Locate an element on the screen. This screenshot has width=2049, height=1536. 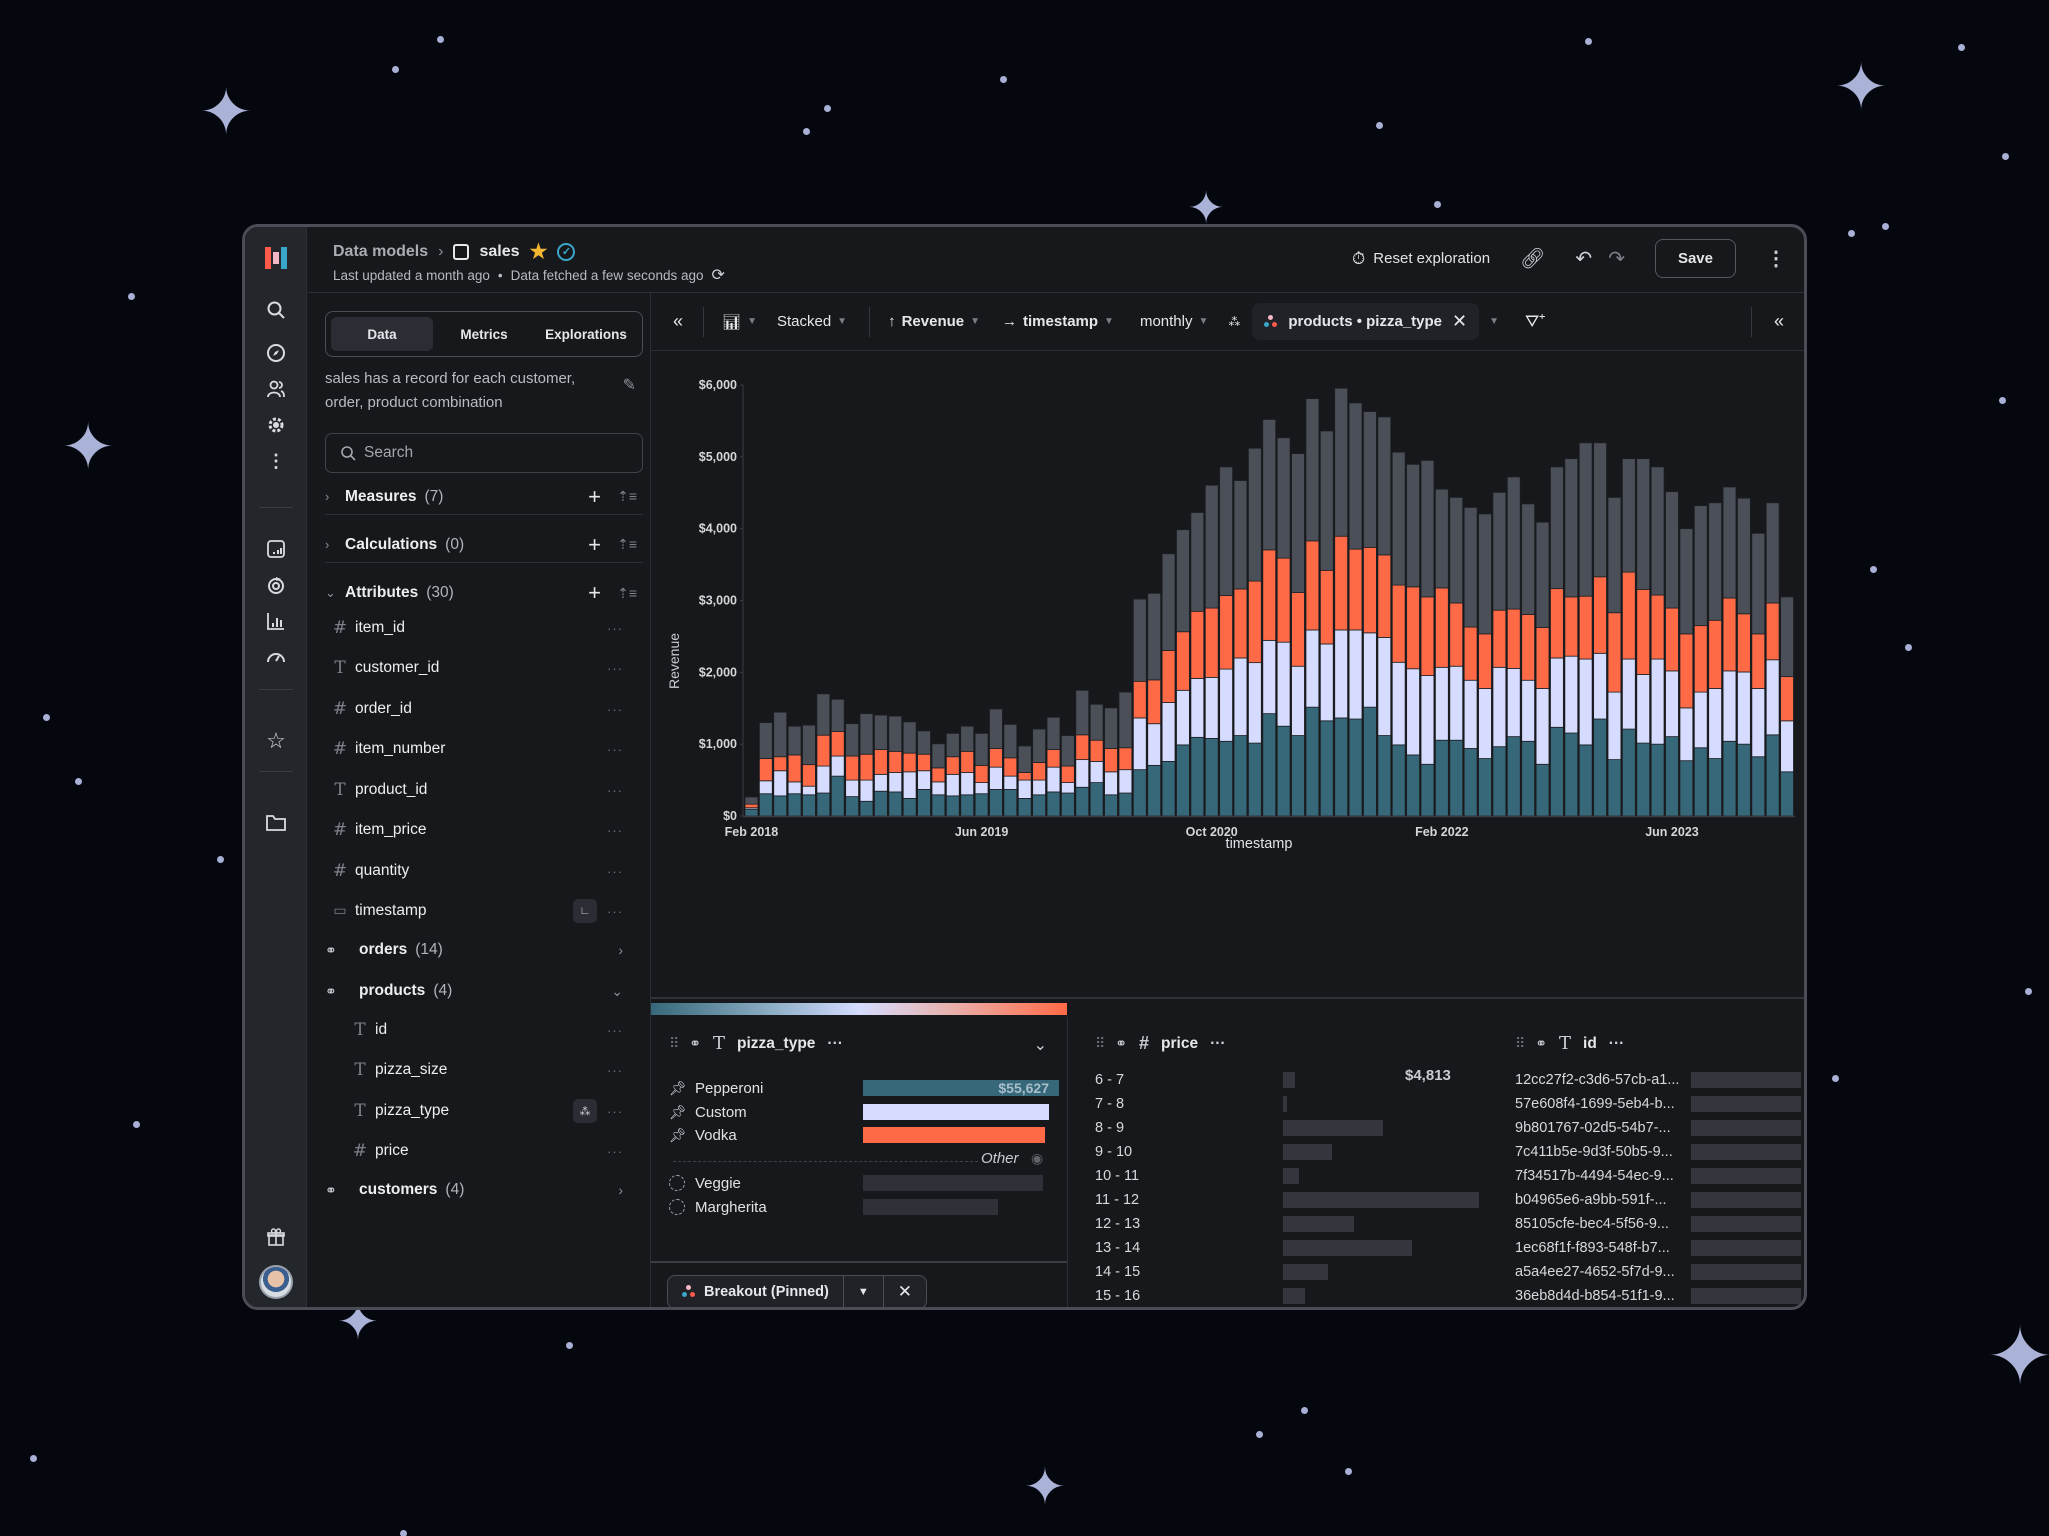
sort-icon: ⇡≡ is located at coordinates (627, 544).